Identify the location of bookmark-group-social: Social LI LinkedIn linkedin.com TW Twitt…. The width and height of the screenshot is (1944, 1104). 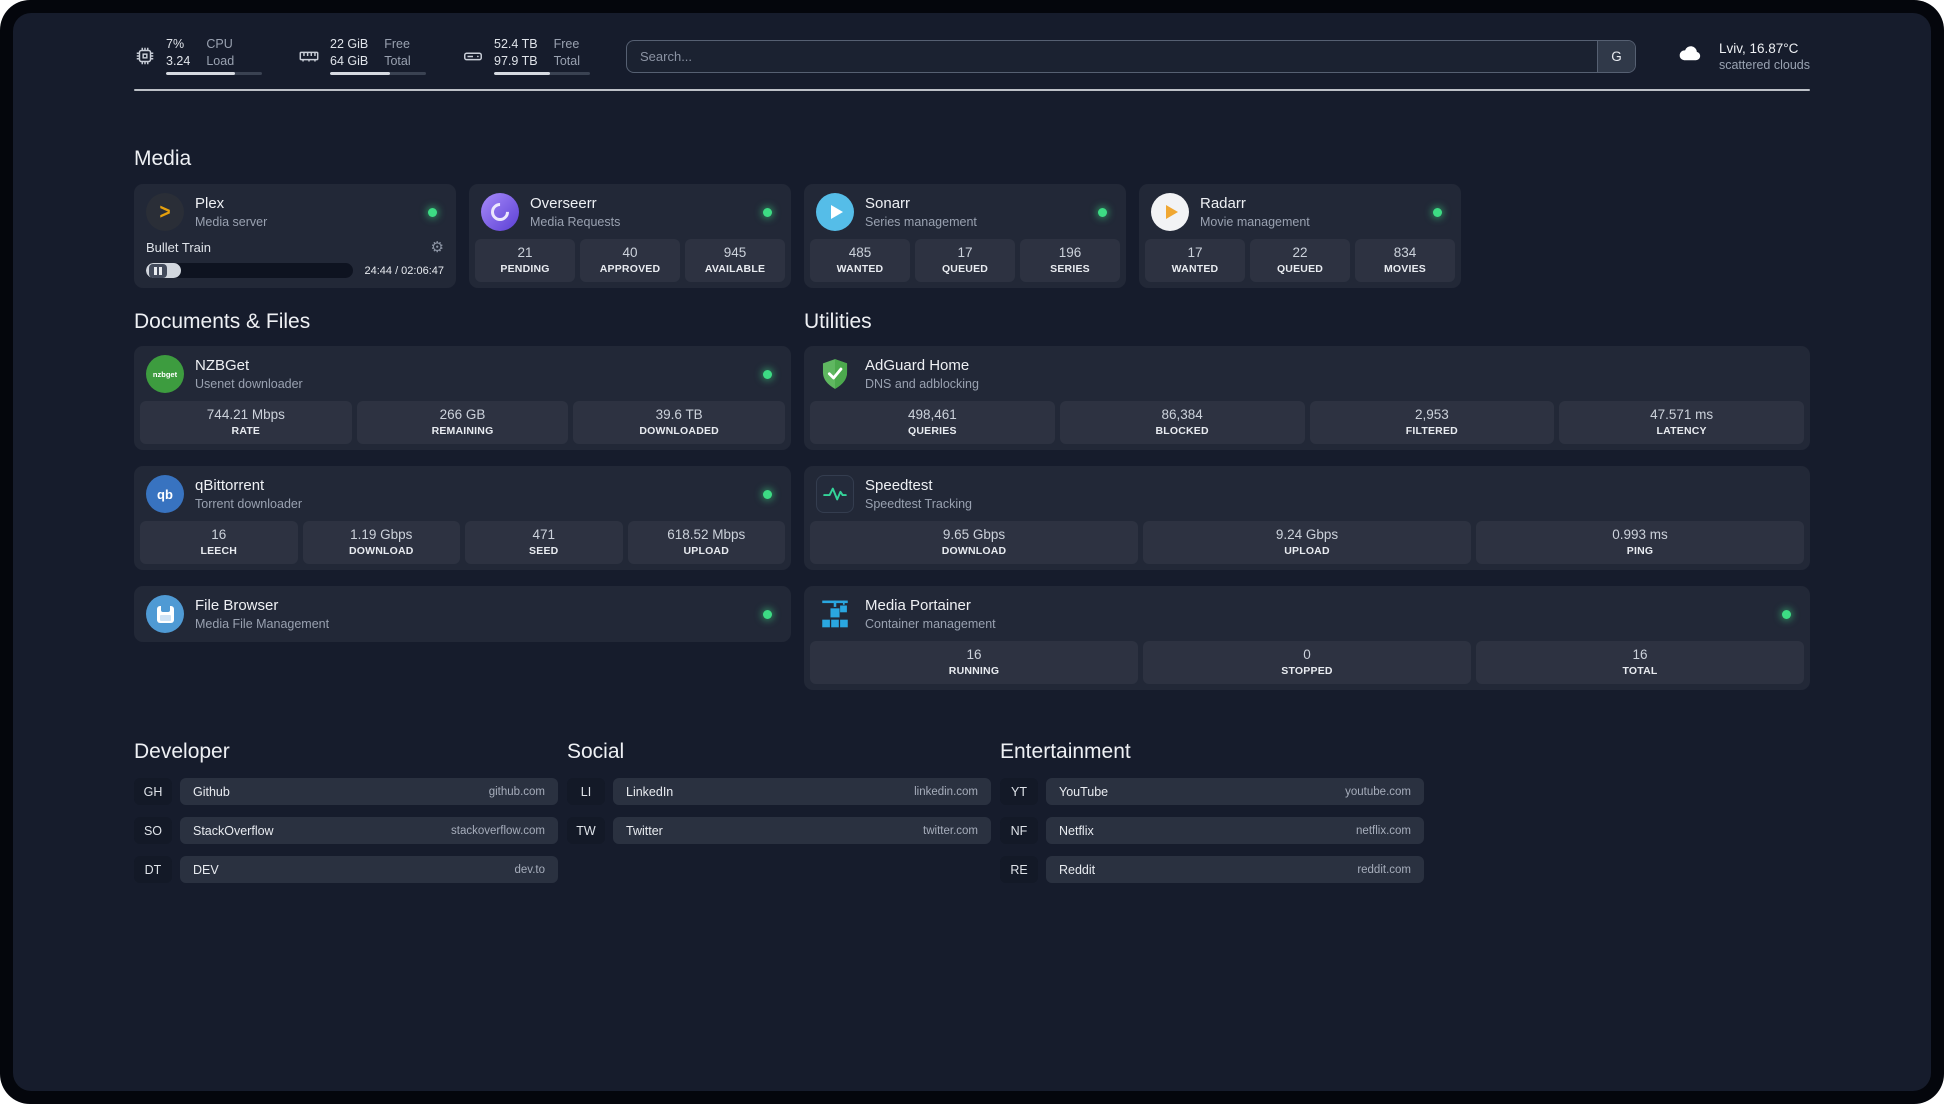
(779, 792).